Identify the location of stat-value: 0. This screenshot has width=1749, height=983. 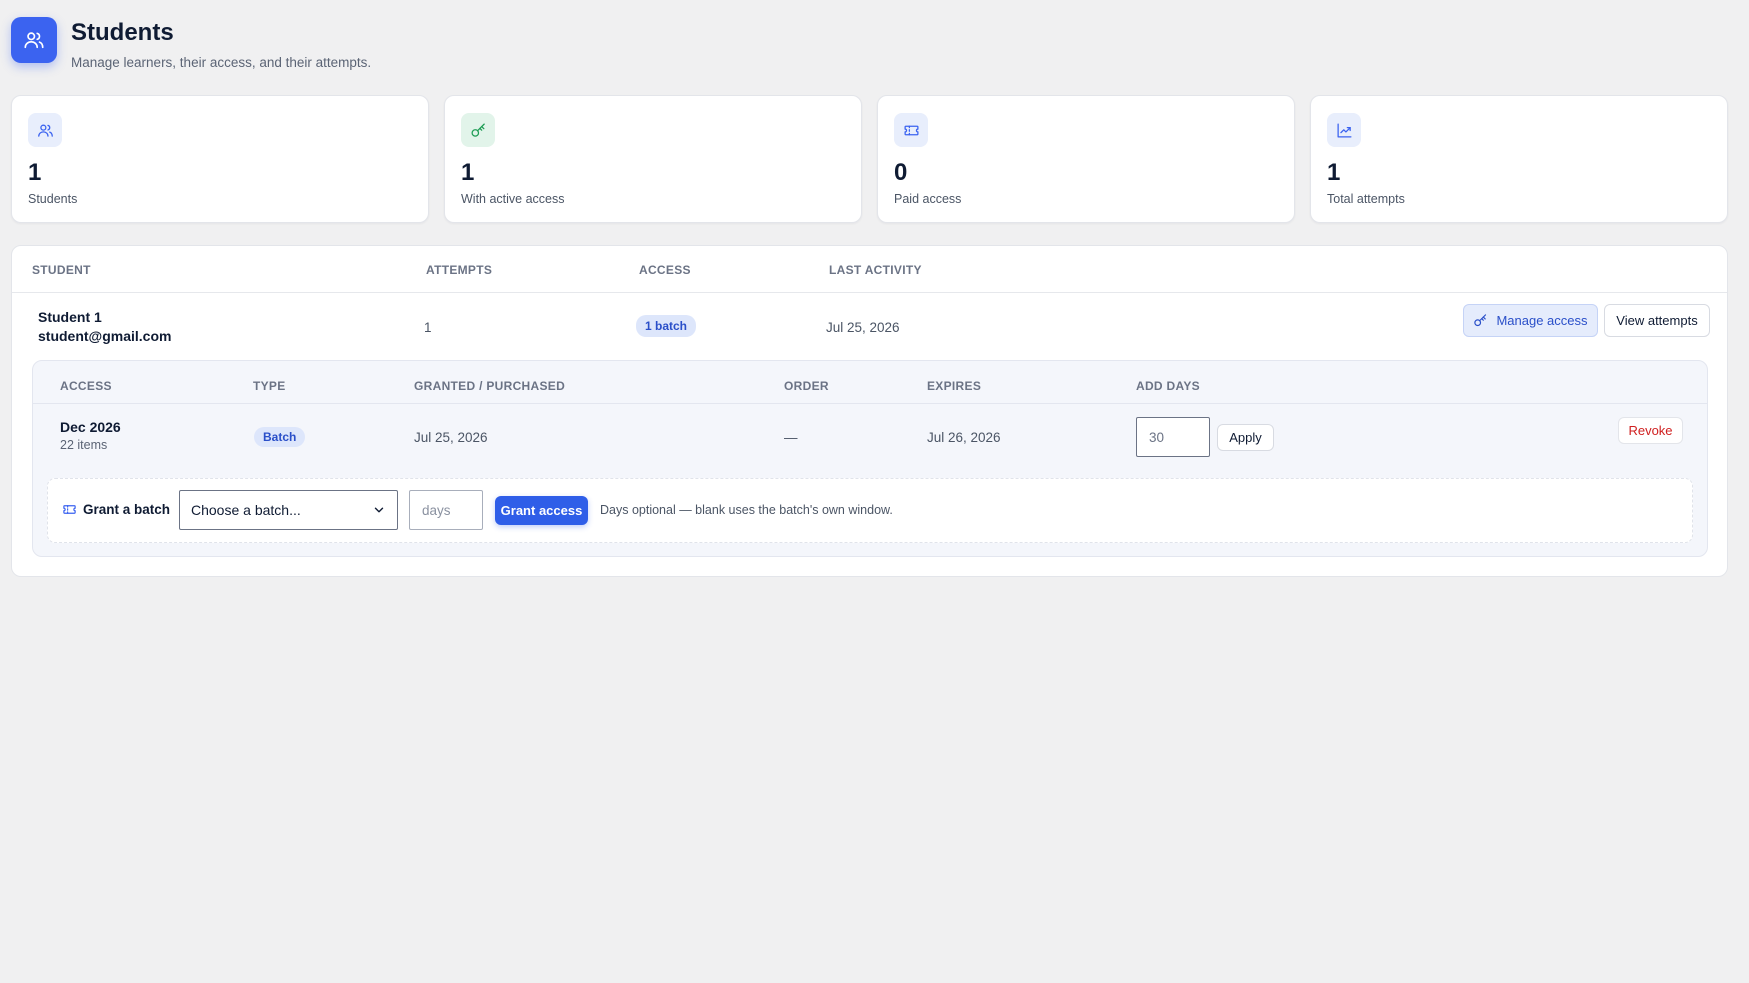
(901, 172).